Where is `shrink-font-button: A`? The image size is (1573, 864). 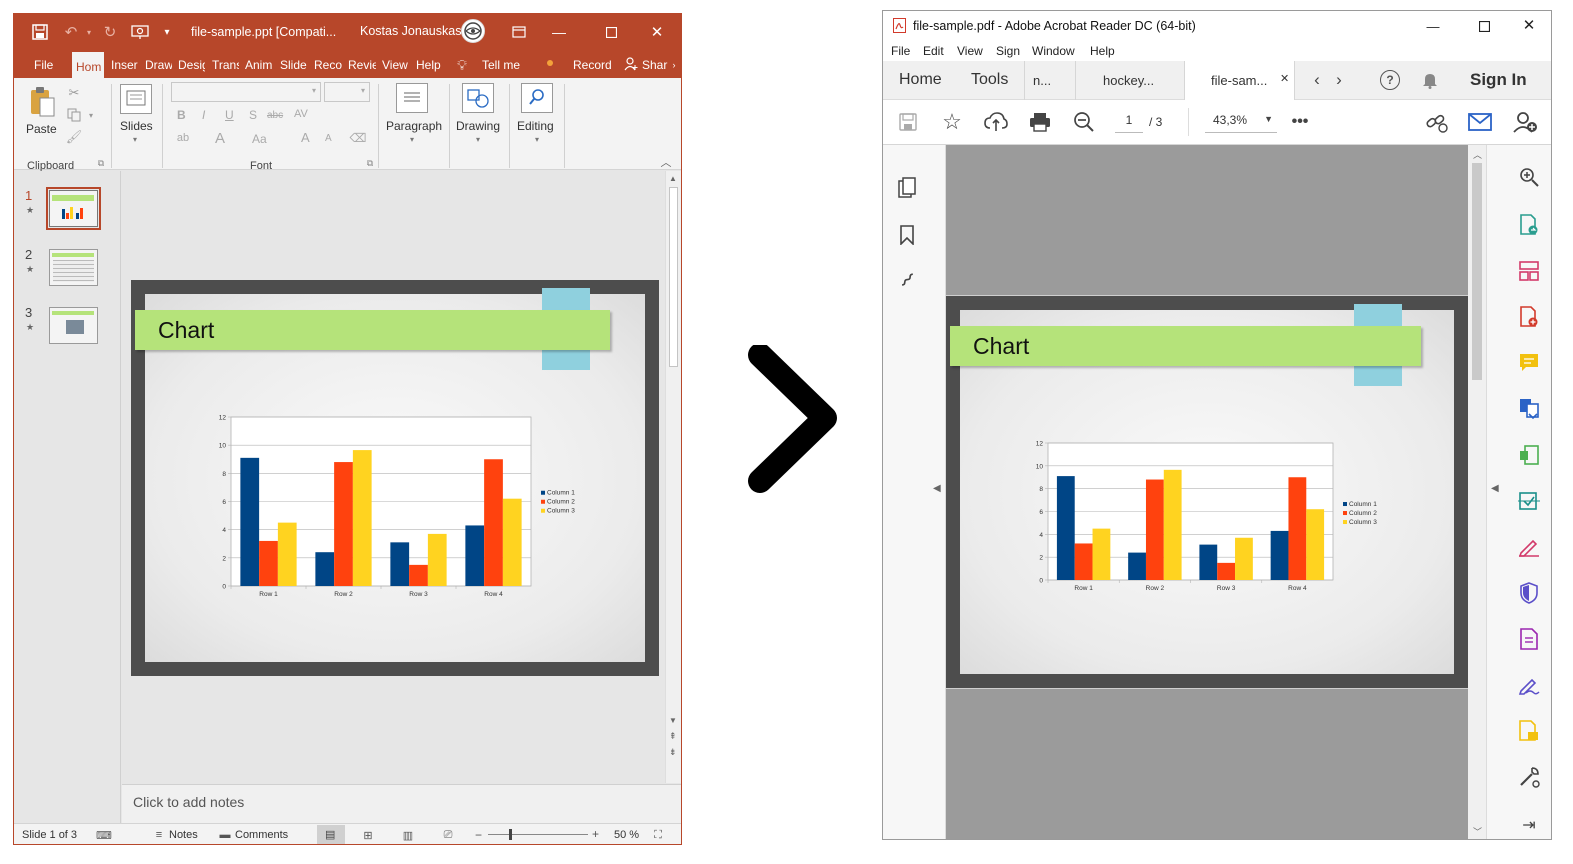
shrink-font-button: A is located at coordinates (328, 138).